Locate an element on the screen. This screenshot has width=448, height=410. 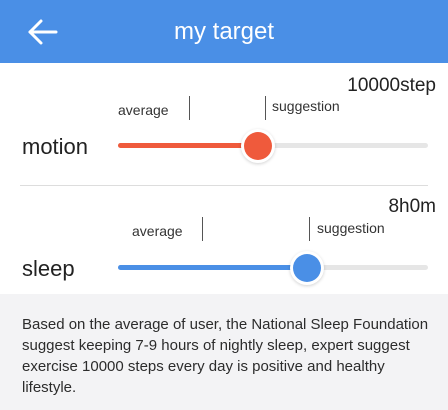
sleep-label: sleep is located at coordinates (48, 268).